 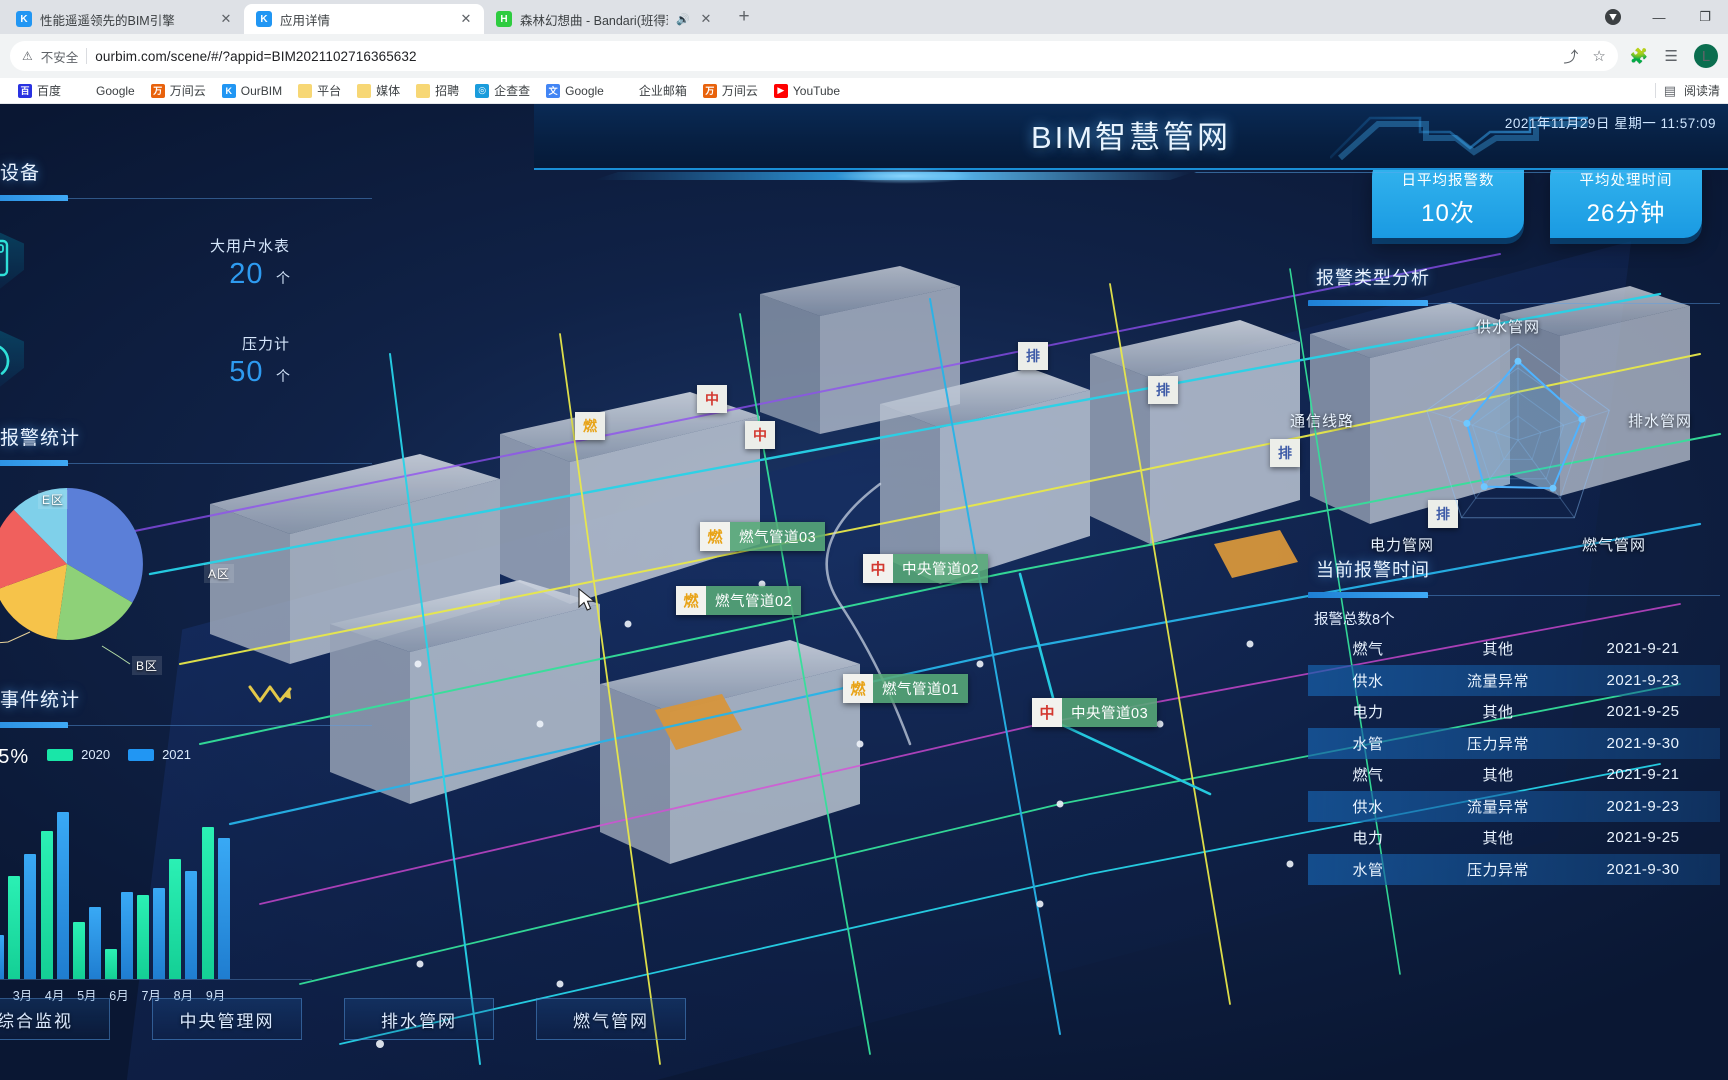 What do you see at coordinates (512, 91) in the screenshot?
I see `bookmark-label: 企查查` at bounding box center [512, 91].